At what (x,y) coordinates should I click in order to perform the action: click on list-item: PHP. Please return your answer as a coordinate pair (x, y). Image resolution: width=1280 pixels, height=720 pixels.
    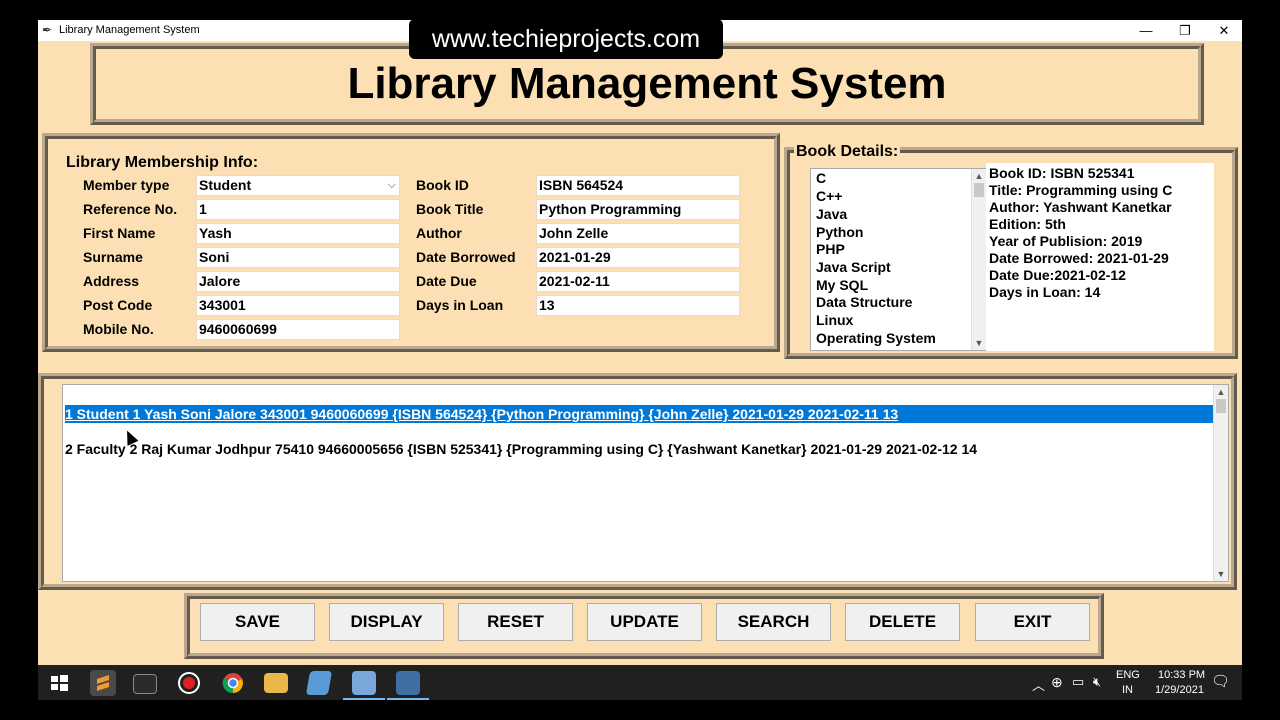
    Looking at the image, I should click on (830, 249).